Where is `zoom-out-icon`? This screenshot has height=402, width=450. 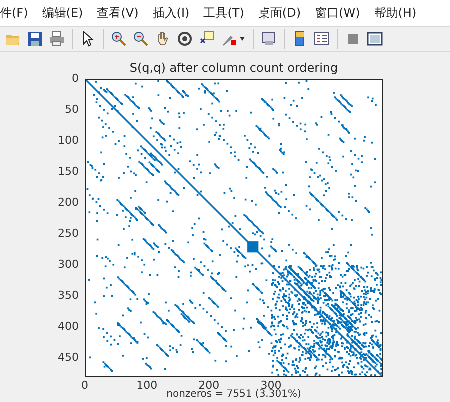 zoom-out-icon is located at coordinates (141, 39).